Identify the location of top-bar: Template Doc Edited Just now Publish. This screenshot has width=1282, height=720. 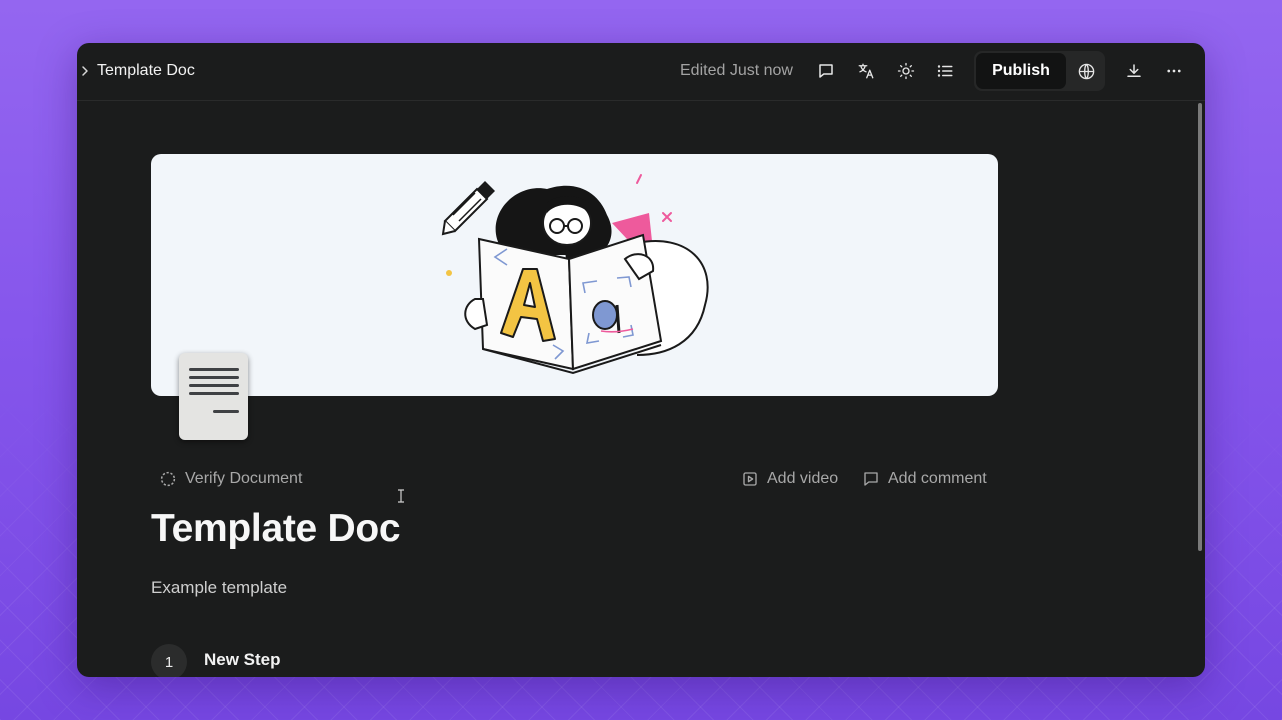
(641, 72).